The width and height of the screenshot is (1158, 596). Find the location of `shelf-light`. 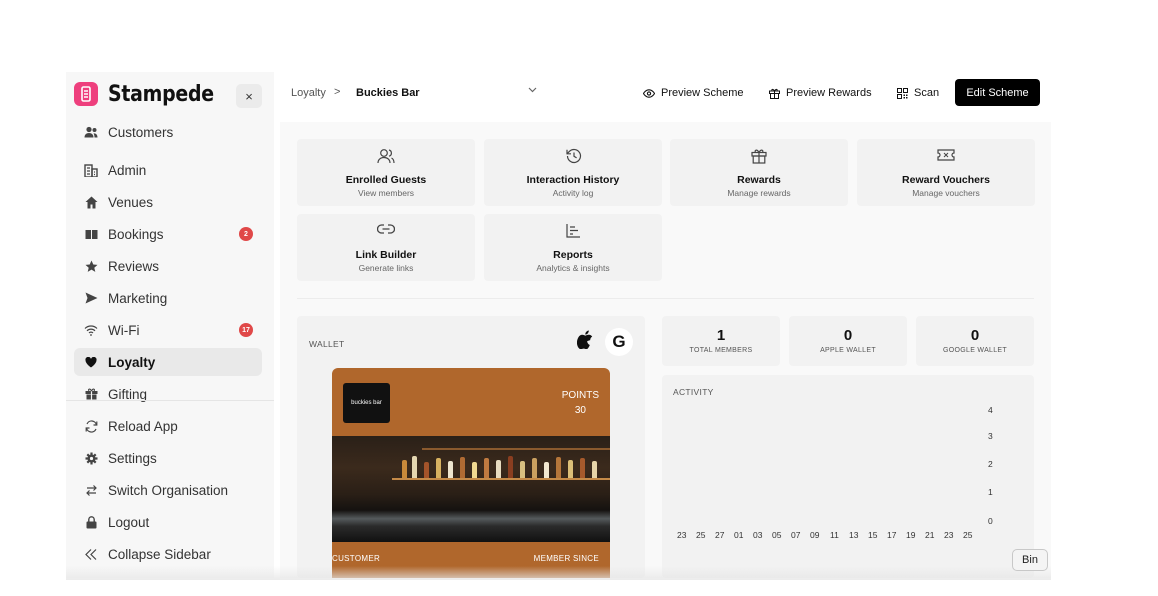

shelf-light is located at coordinates (501, 479).